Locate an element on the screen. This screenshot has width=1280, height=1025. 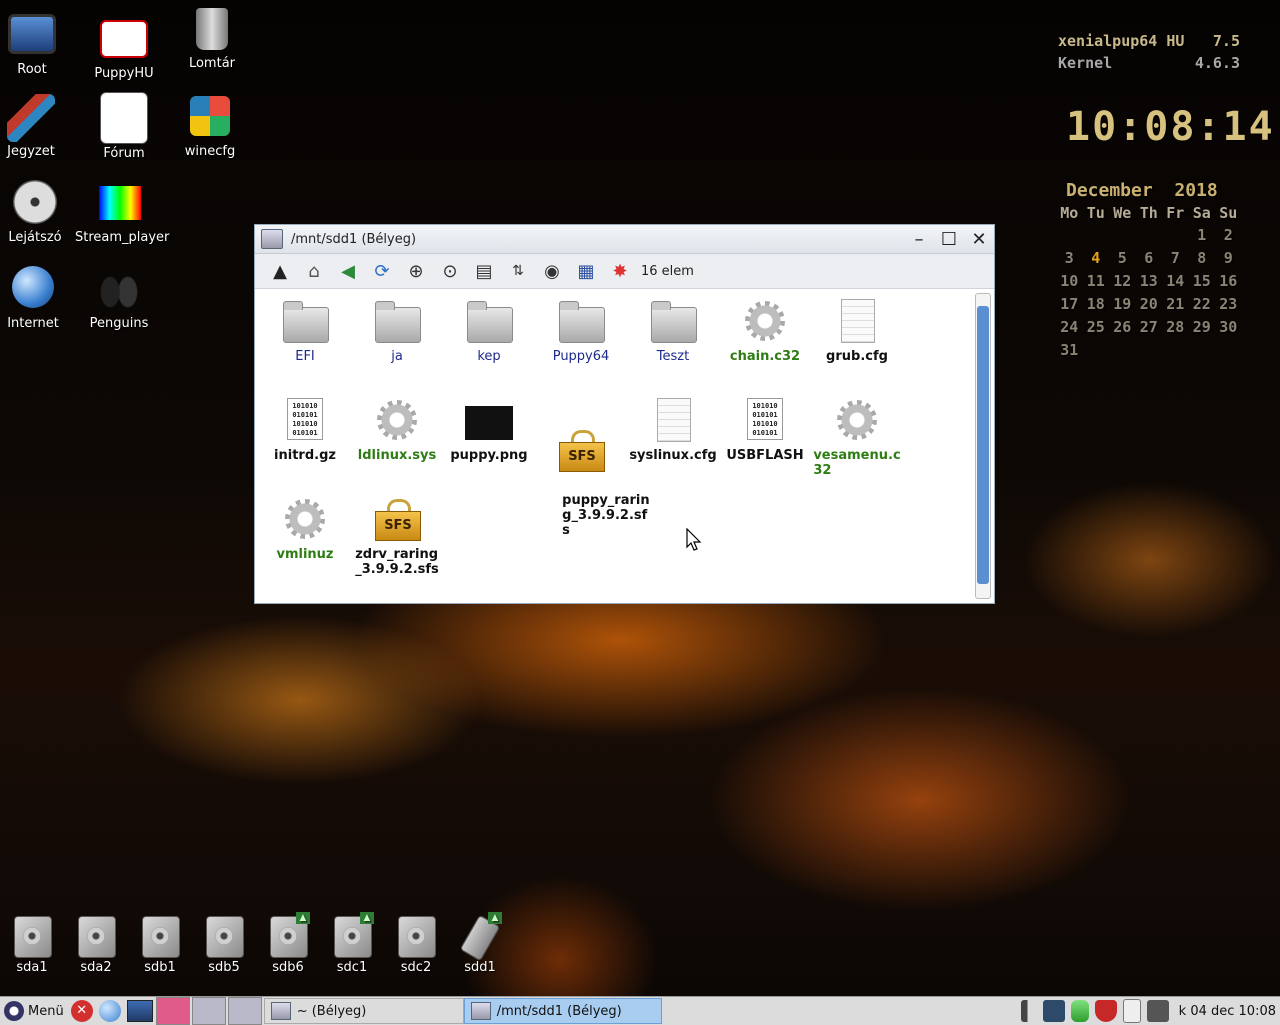
zoom-in-icon: ⊕ is located at coordinates (416, 271).